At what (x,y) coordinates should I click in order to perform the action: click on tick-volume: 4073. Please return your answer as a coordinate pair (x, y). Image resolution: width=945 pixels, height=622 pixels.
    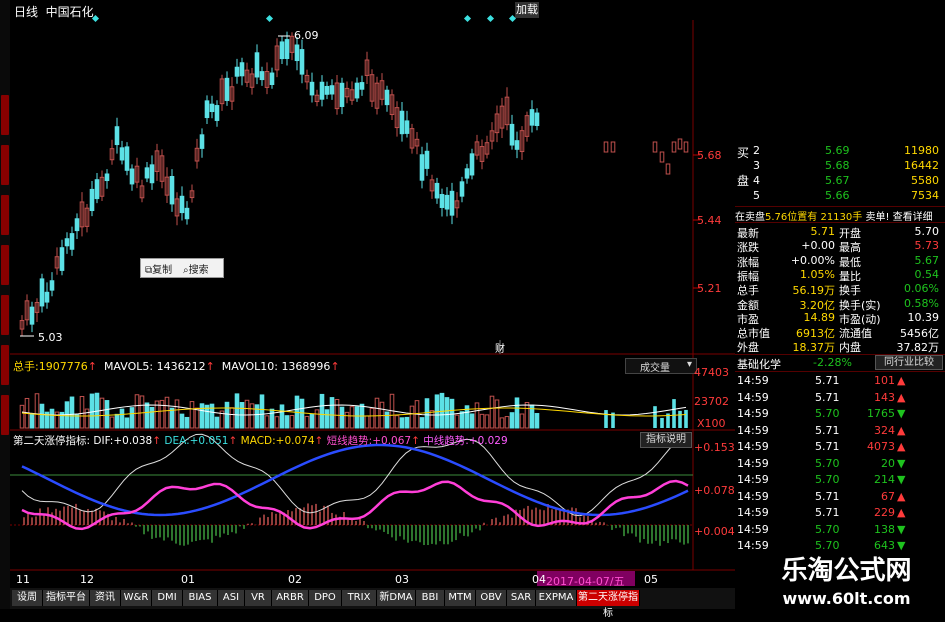
    Looking at the image, I should click on (881, 446).